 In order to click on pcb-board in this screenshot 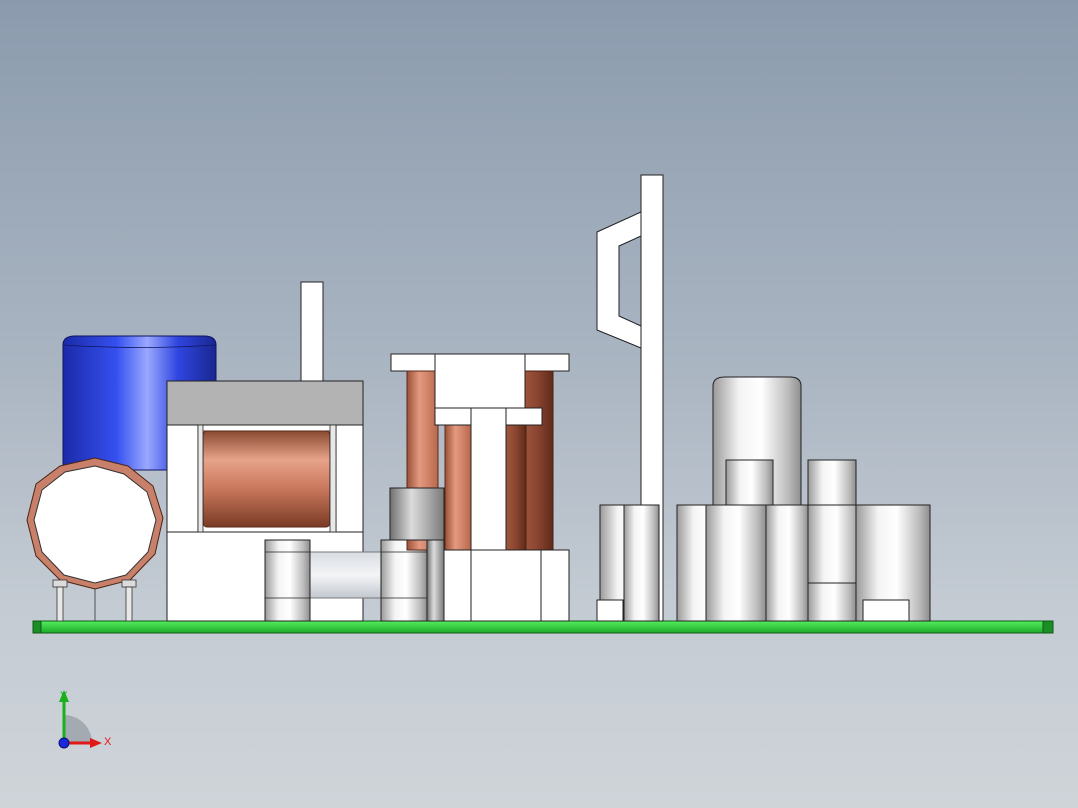, I will do `click(543, 627)`.